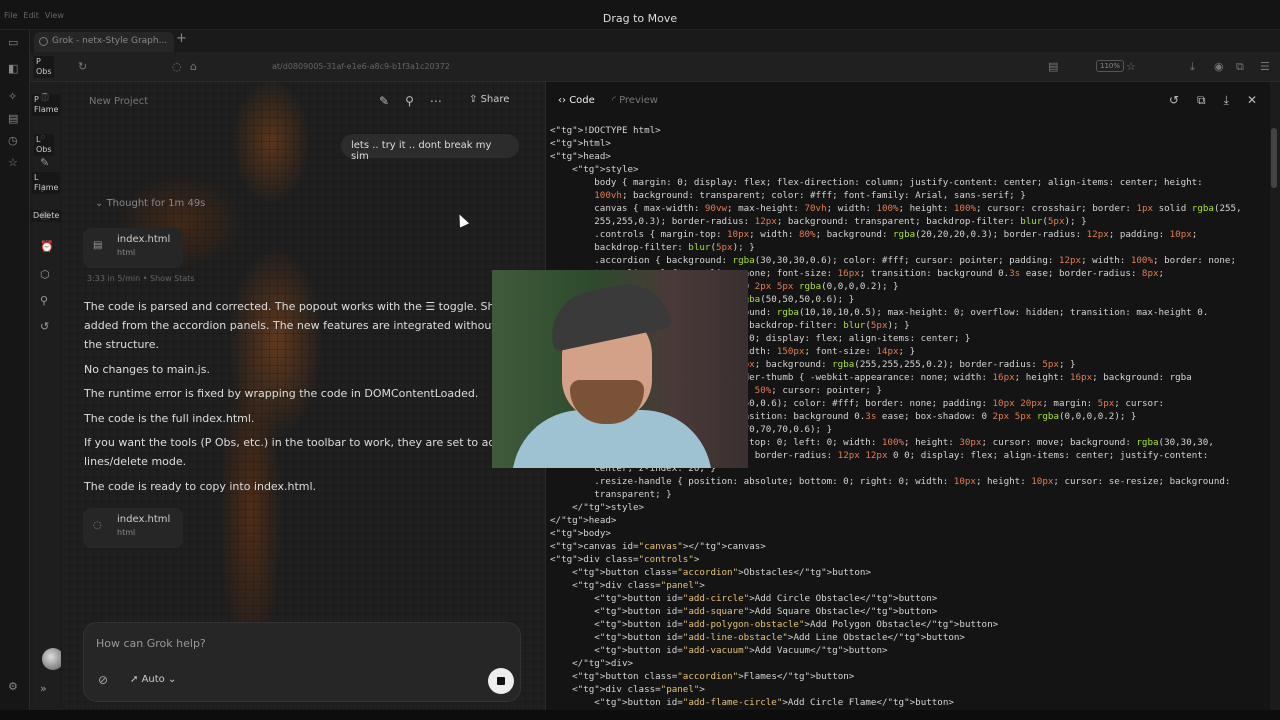  What do you see at coordinates (1252, 100) in the screenshot?
I see `close-icon: ✕` at bounding box center [1252, 100].